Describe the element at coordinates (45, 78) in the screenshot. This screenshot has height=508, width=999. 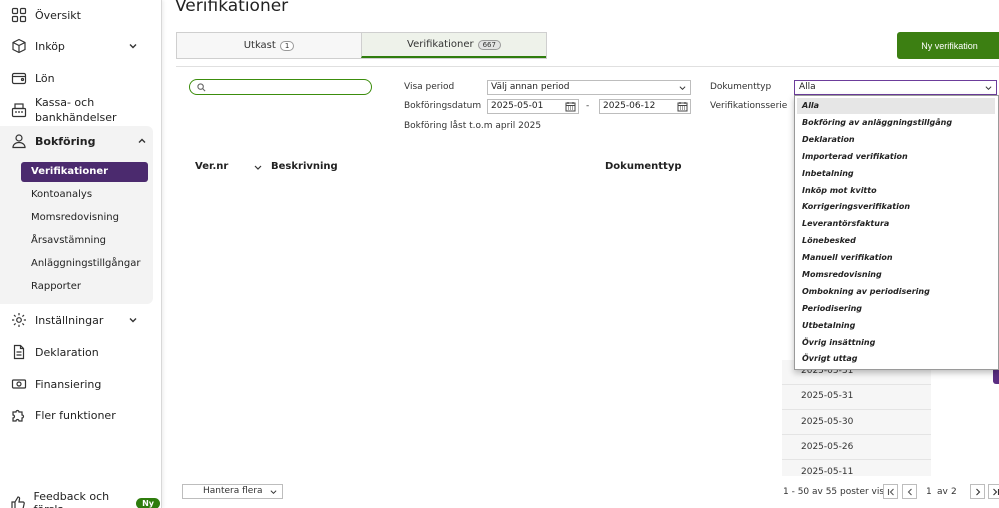
I see `sidebar-item-label: Lön` at that location.